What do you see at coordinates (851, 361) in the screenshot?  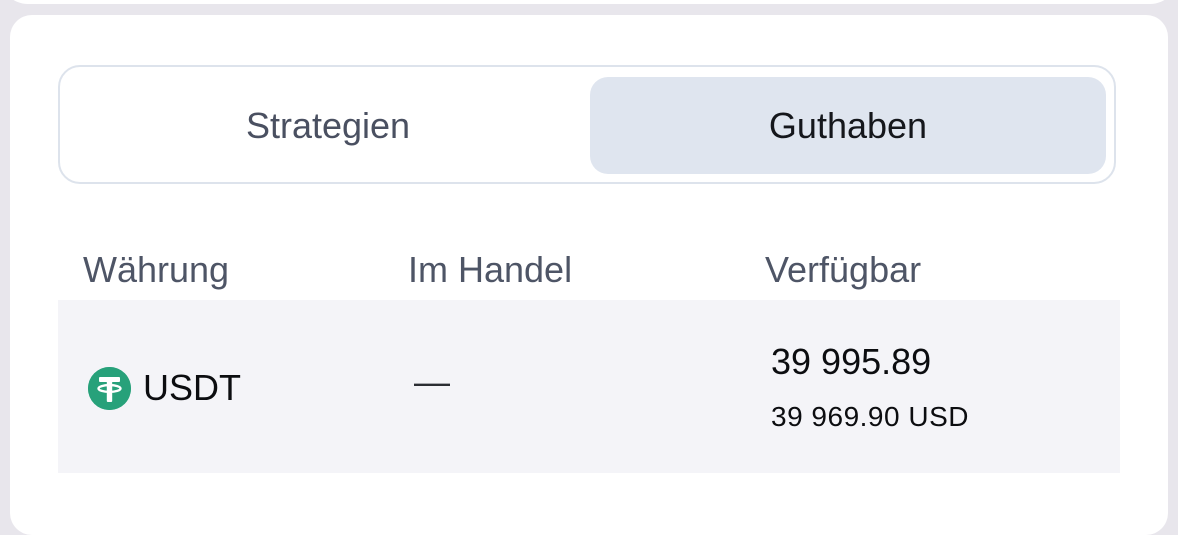 I see `available-amount: 39 995.89` at bounding box center [851, 361].